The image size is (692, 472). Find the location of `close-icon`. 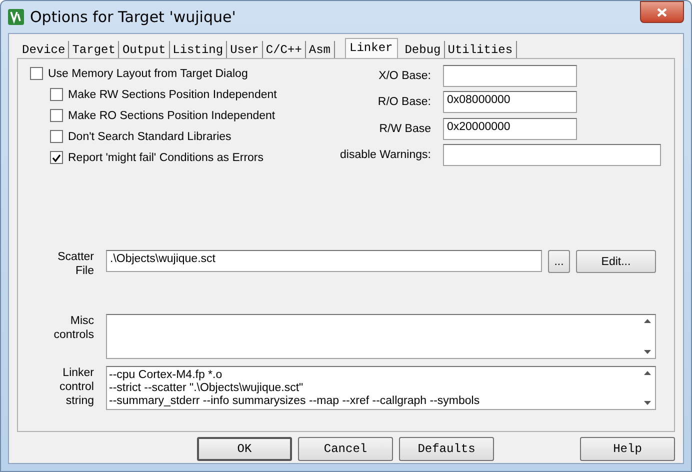

close-icon is located at coordinates (662, 12).